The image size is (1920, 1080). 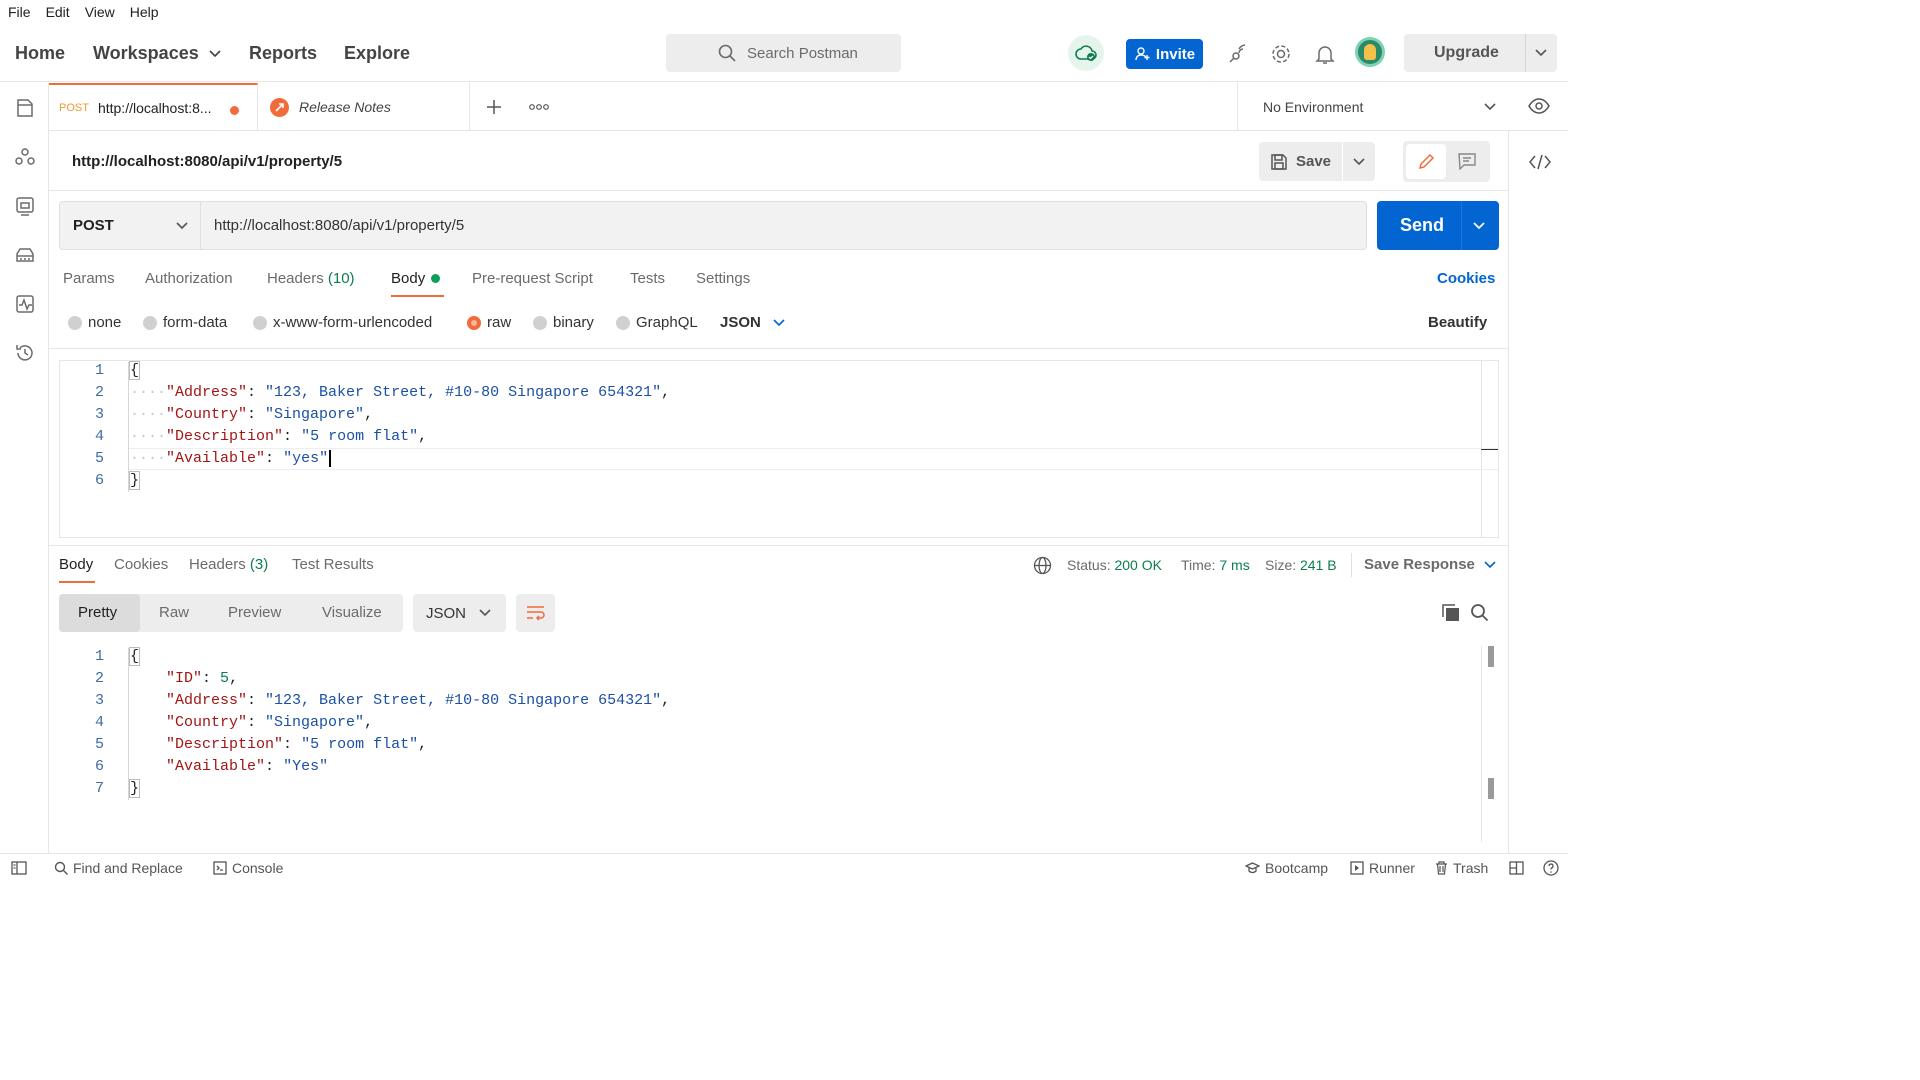 I want to click on history-icon, so click(x=25, y=353).